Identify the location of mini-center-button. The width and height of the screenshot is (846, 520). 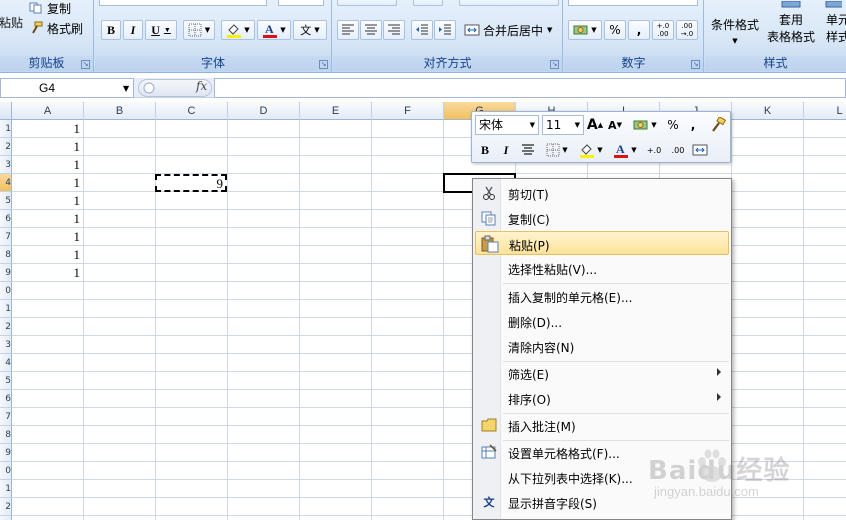
(528, 150).